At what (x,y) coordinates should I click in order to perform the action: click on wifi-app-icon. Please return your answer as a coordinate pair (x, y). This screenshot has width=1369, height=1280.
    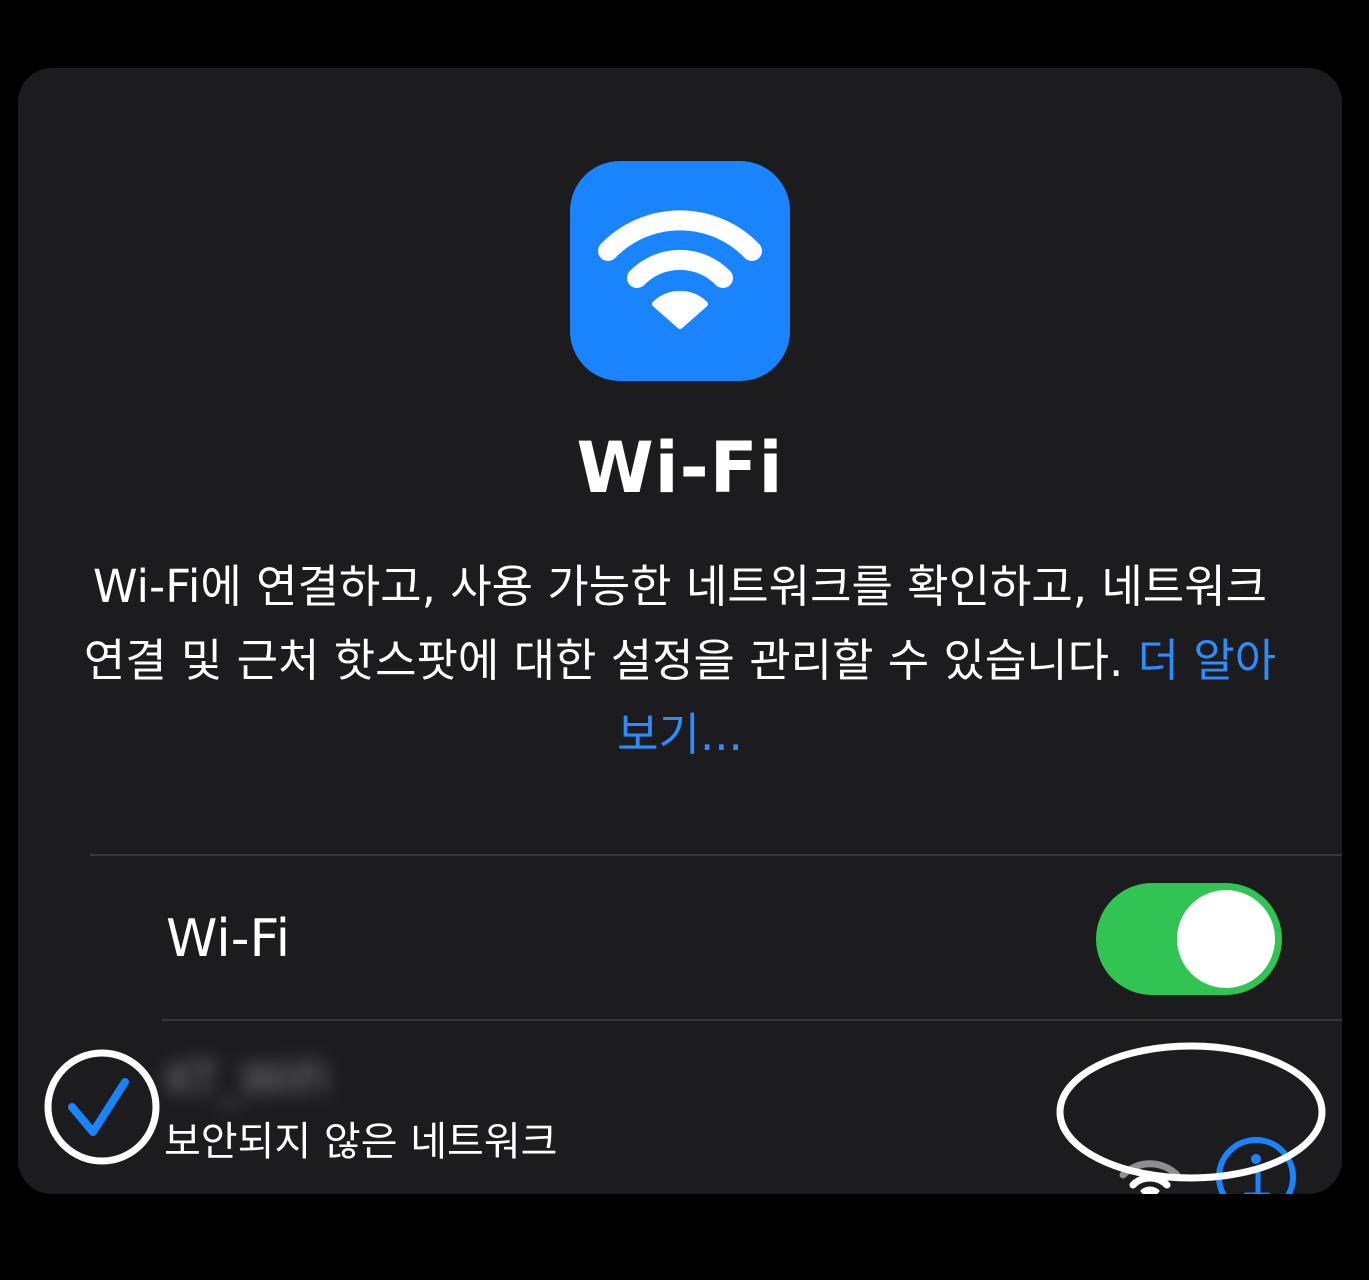
    Looking at the image, I should click on (680, 271).